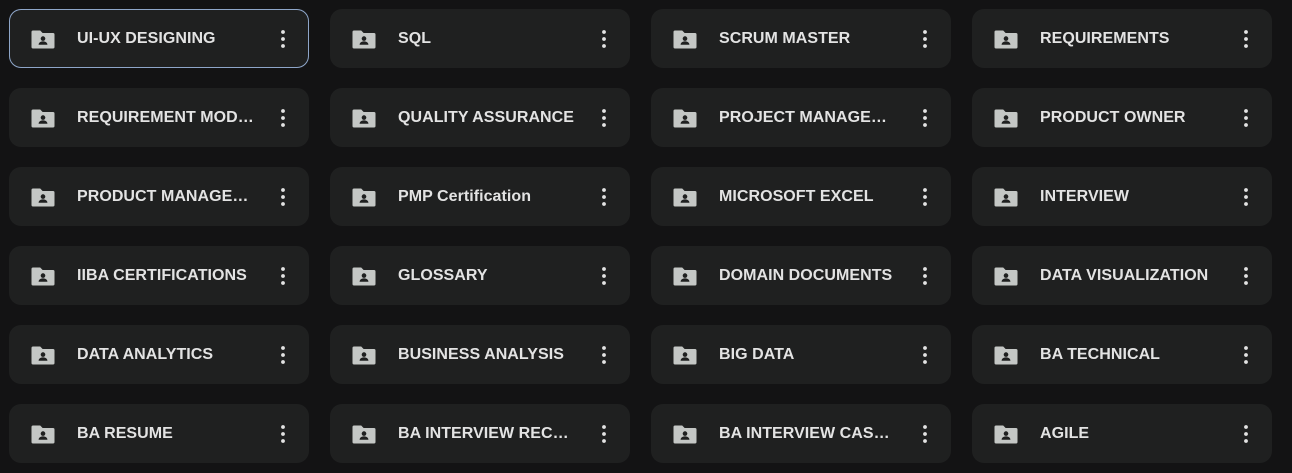 This screenshot has height=473, width=1292. Describe the element at coordinates (801, 354) in the screenshot. I see `folder-tile: BIG DATA` at that location.